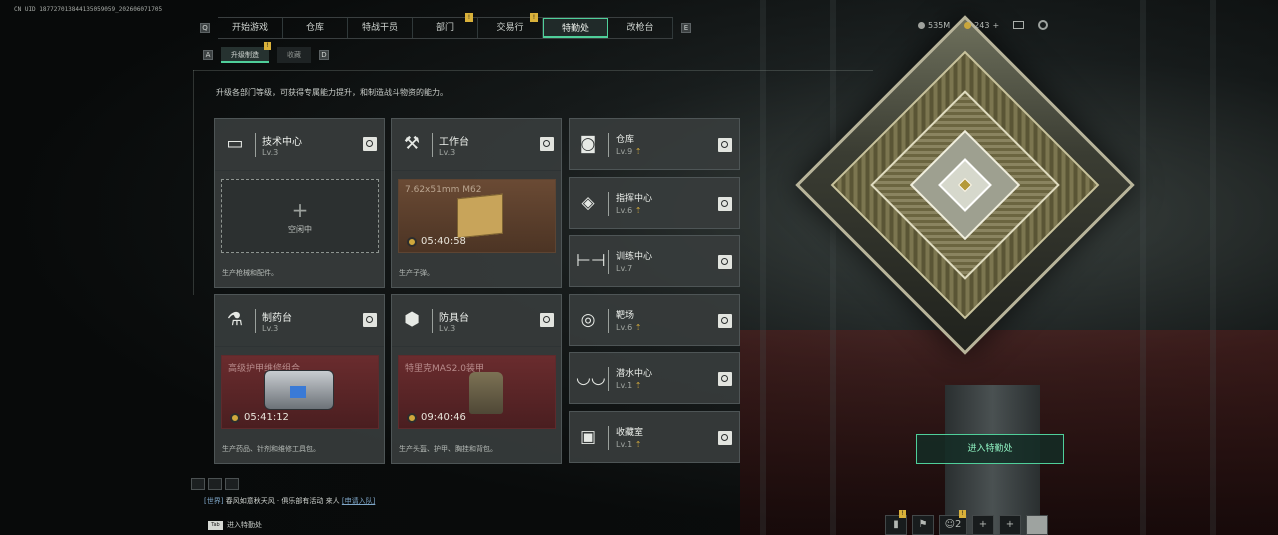 This screenshot has height=535, width=1278. Describe the element at coordinates (591, 378) in the screenshot. I see `goggles-icon: ◡◡` at that location.